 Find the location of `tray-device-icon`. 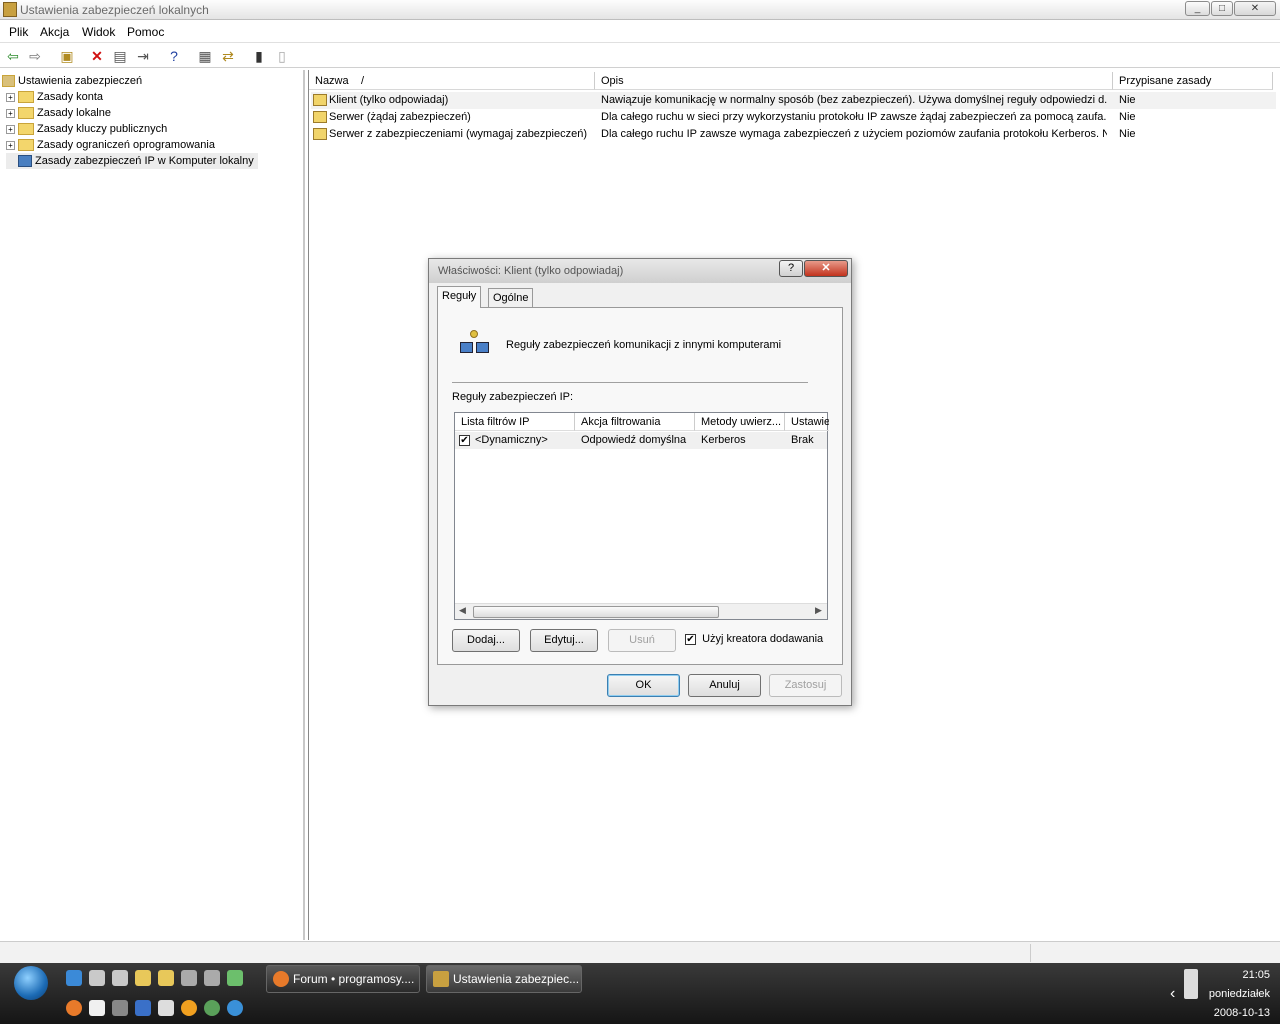

tray-device-icon is located at coordinates (1191, 984).